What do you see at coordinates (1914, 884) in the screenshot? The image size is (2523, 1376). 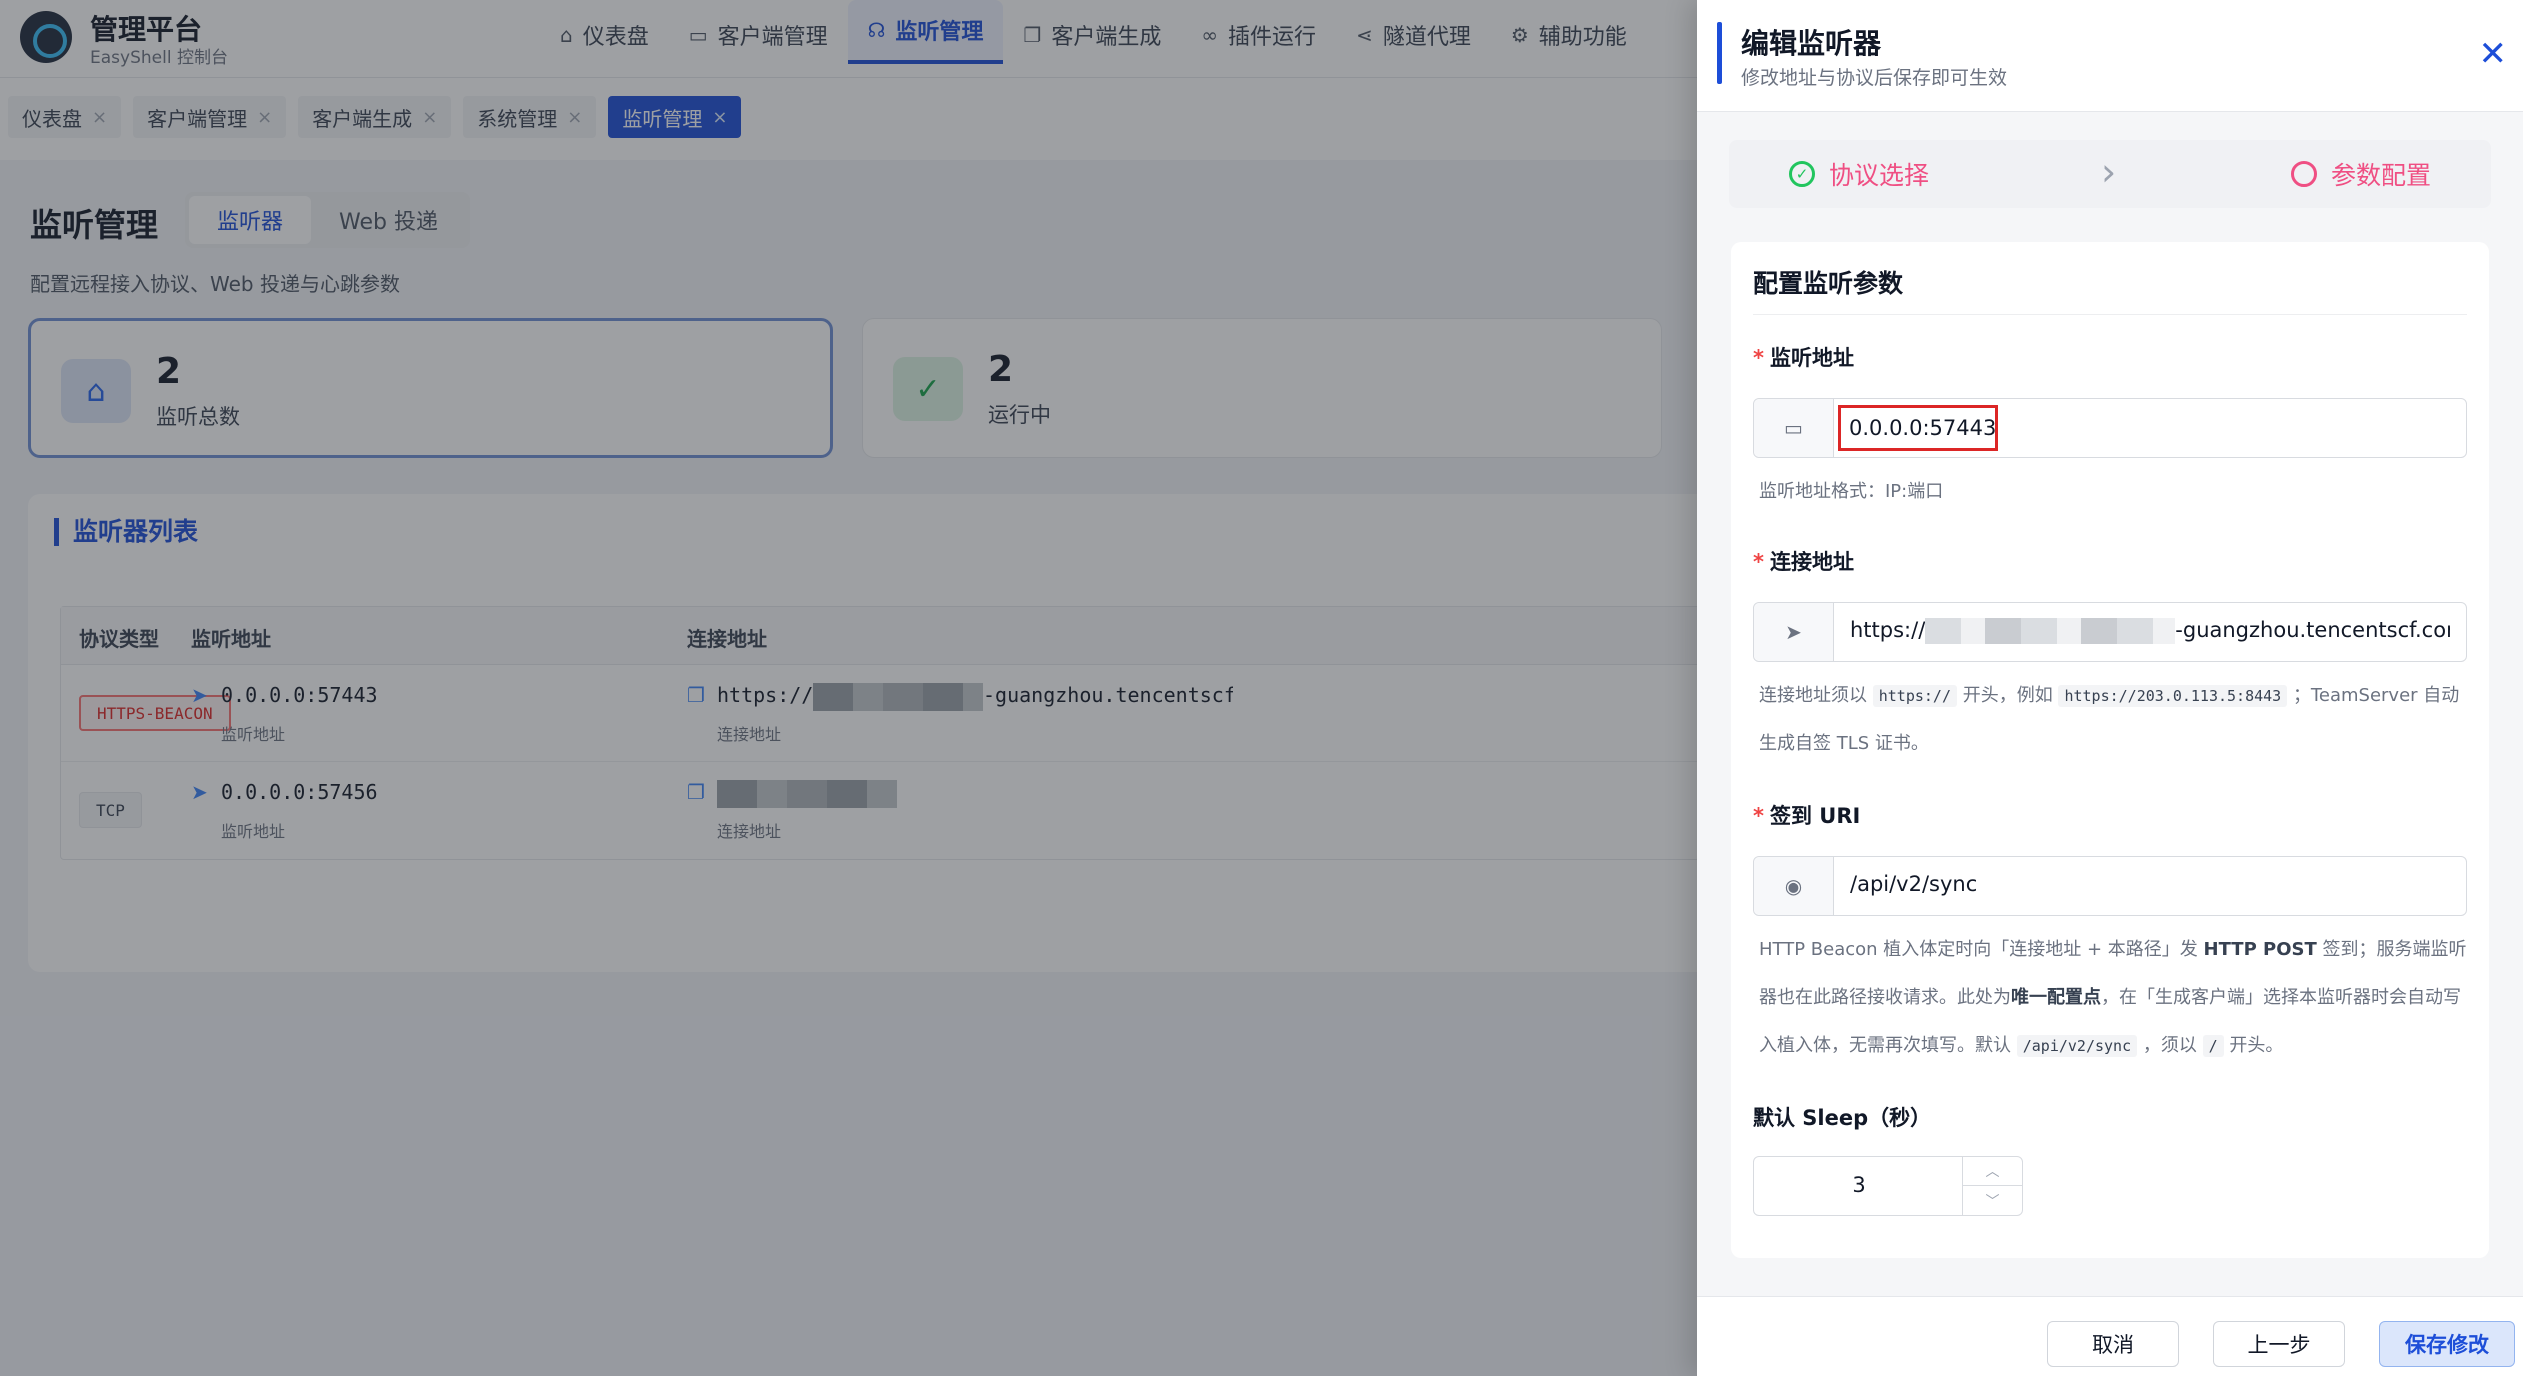 I see `checkin-uri-value: /api/v2/sync` at bounding box center [1914, 884].